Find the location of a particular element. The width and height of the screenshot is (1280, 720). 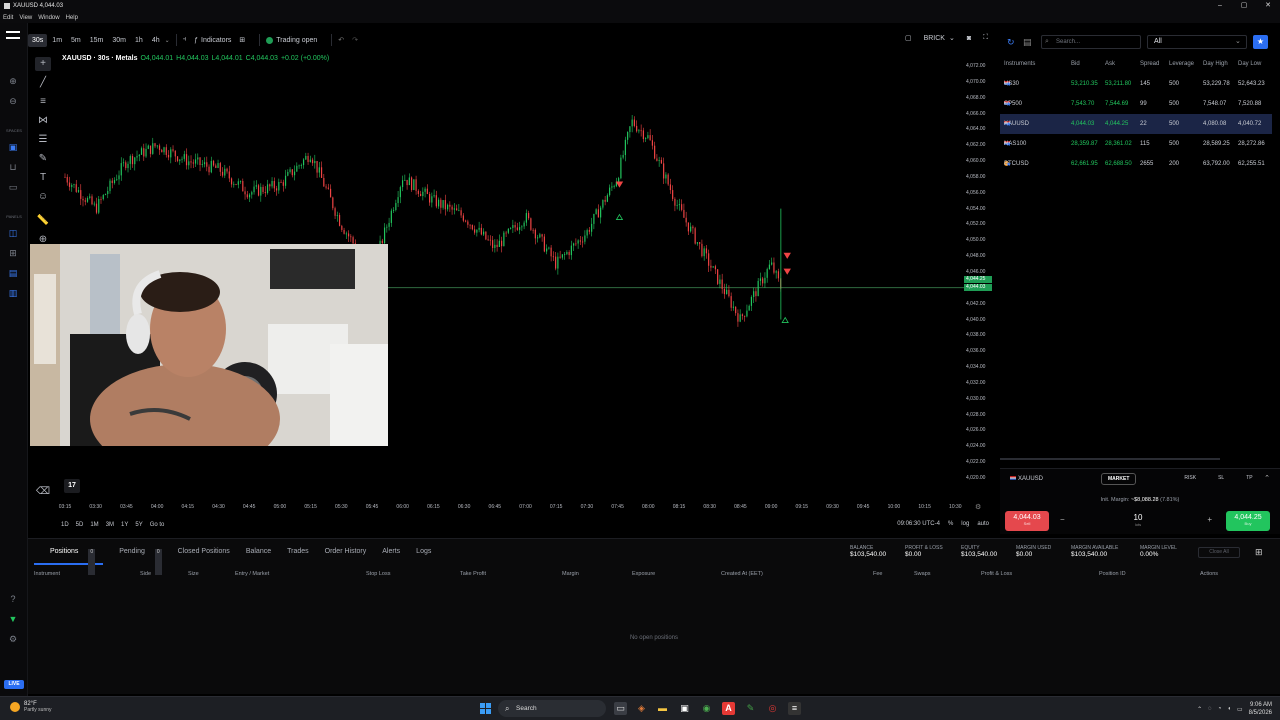

col-day-low: Day Low is located at coordinates (1249, 64).